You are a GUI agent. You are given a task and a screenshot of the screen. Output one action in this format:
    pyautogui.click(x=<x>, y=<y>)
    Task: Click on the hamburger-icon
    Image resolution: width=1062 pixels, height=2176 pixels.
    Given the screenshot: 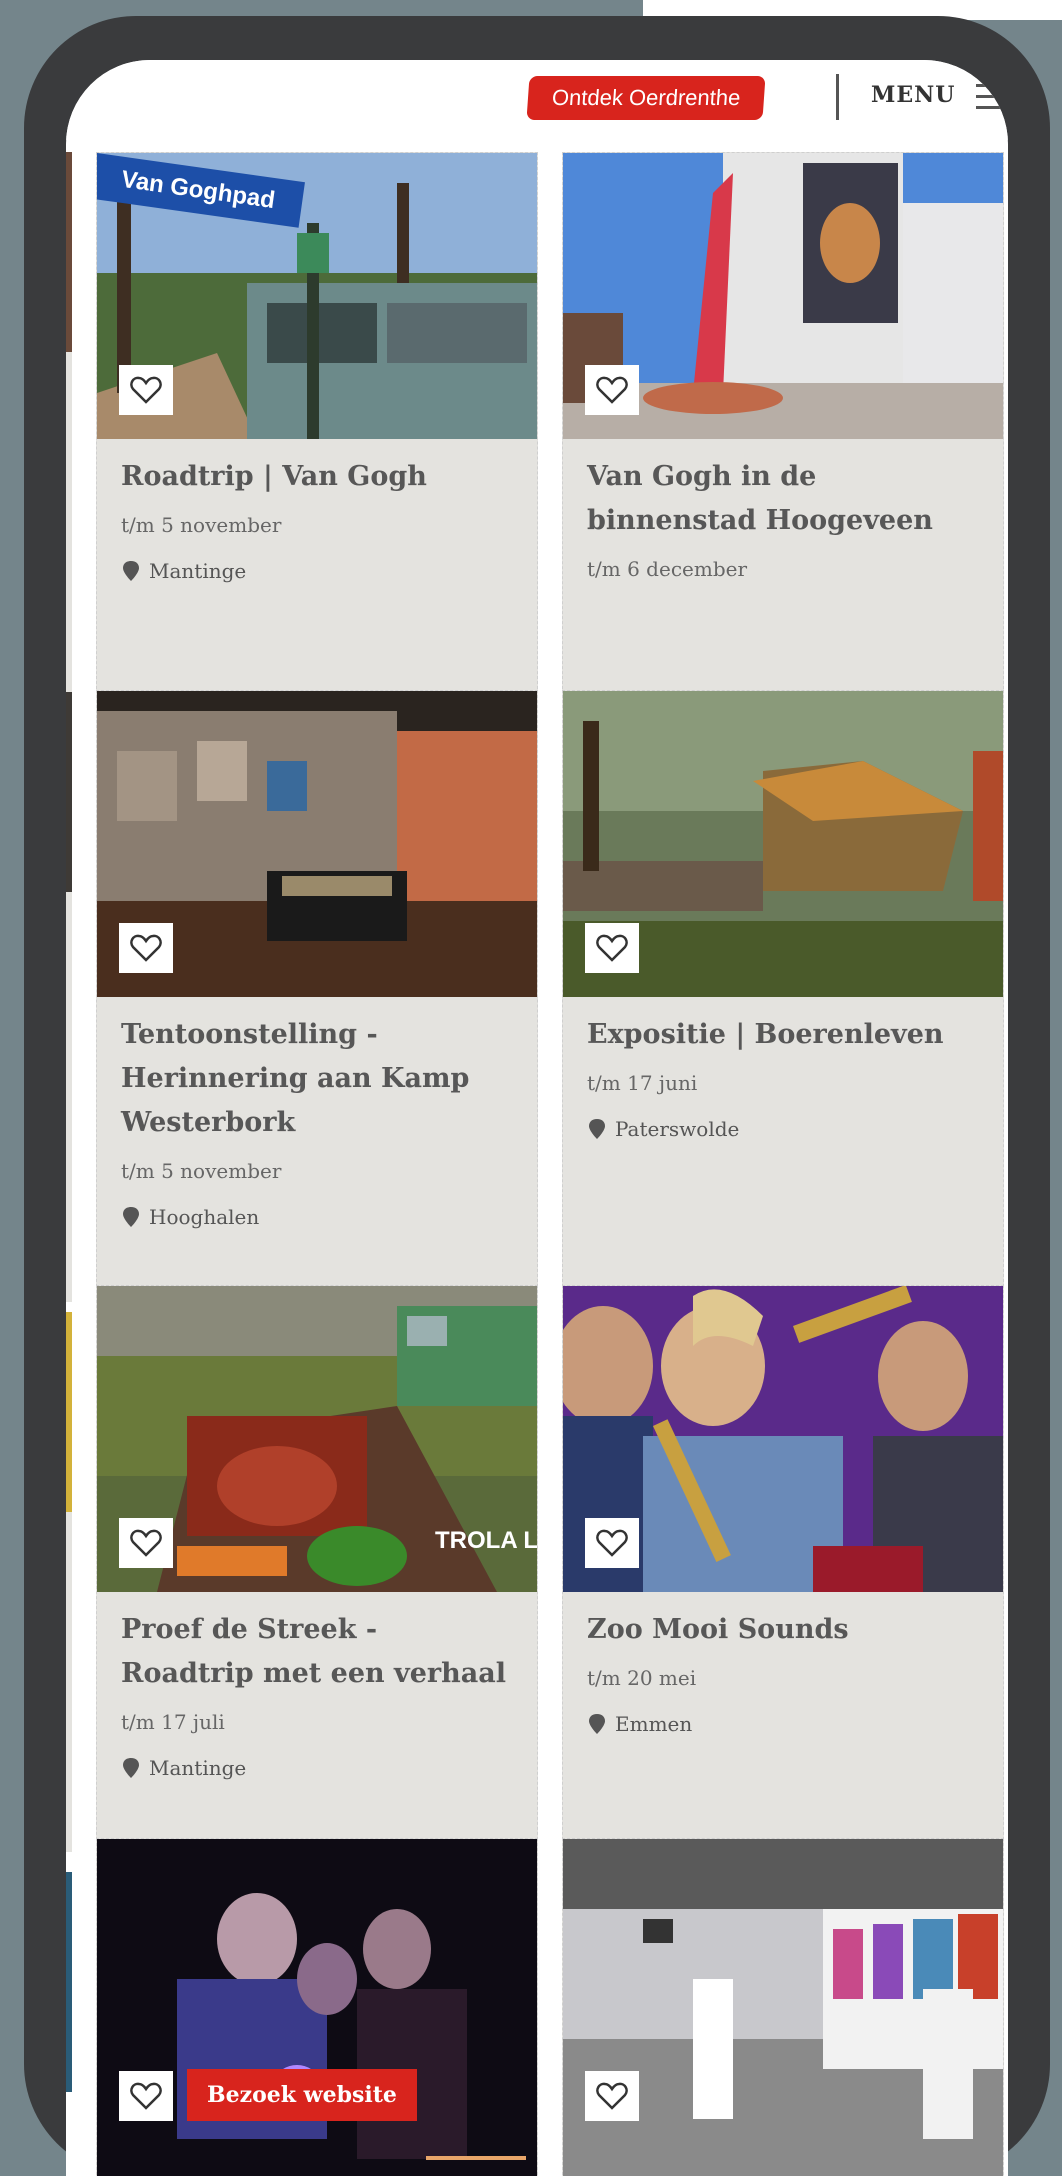 What is the action you would take?
    pyautogui.click(x=992, y=98)
    